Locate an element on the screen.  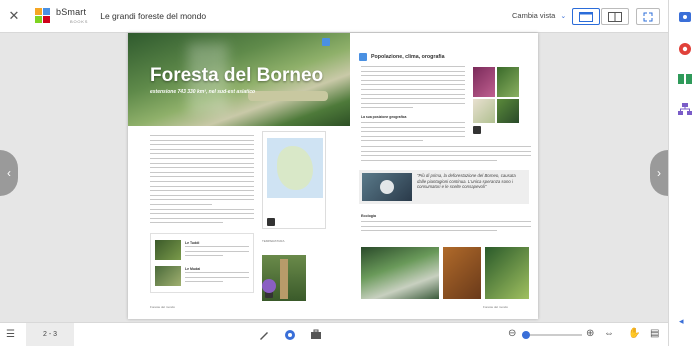
puzzle-icon is located at coordinates (685, 17).